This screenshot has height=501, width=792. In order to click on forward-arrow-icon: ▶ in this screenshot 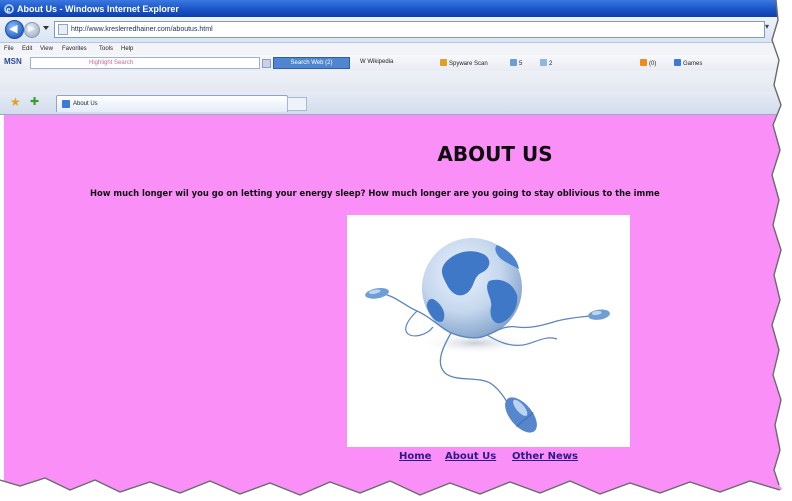, I will do `click(31, 29)`.